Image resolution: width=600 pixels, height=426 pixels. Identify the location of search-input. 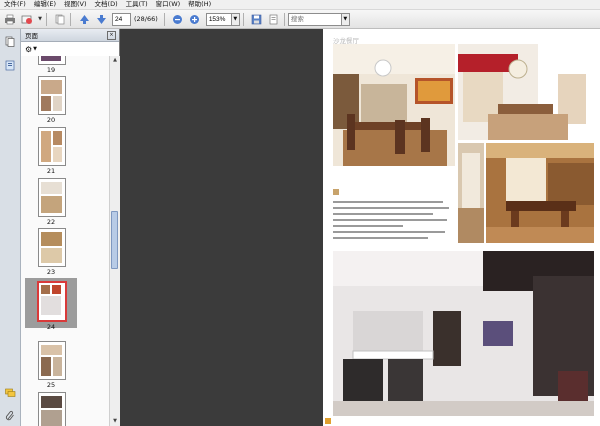
(314, 19).